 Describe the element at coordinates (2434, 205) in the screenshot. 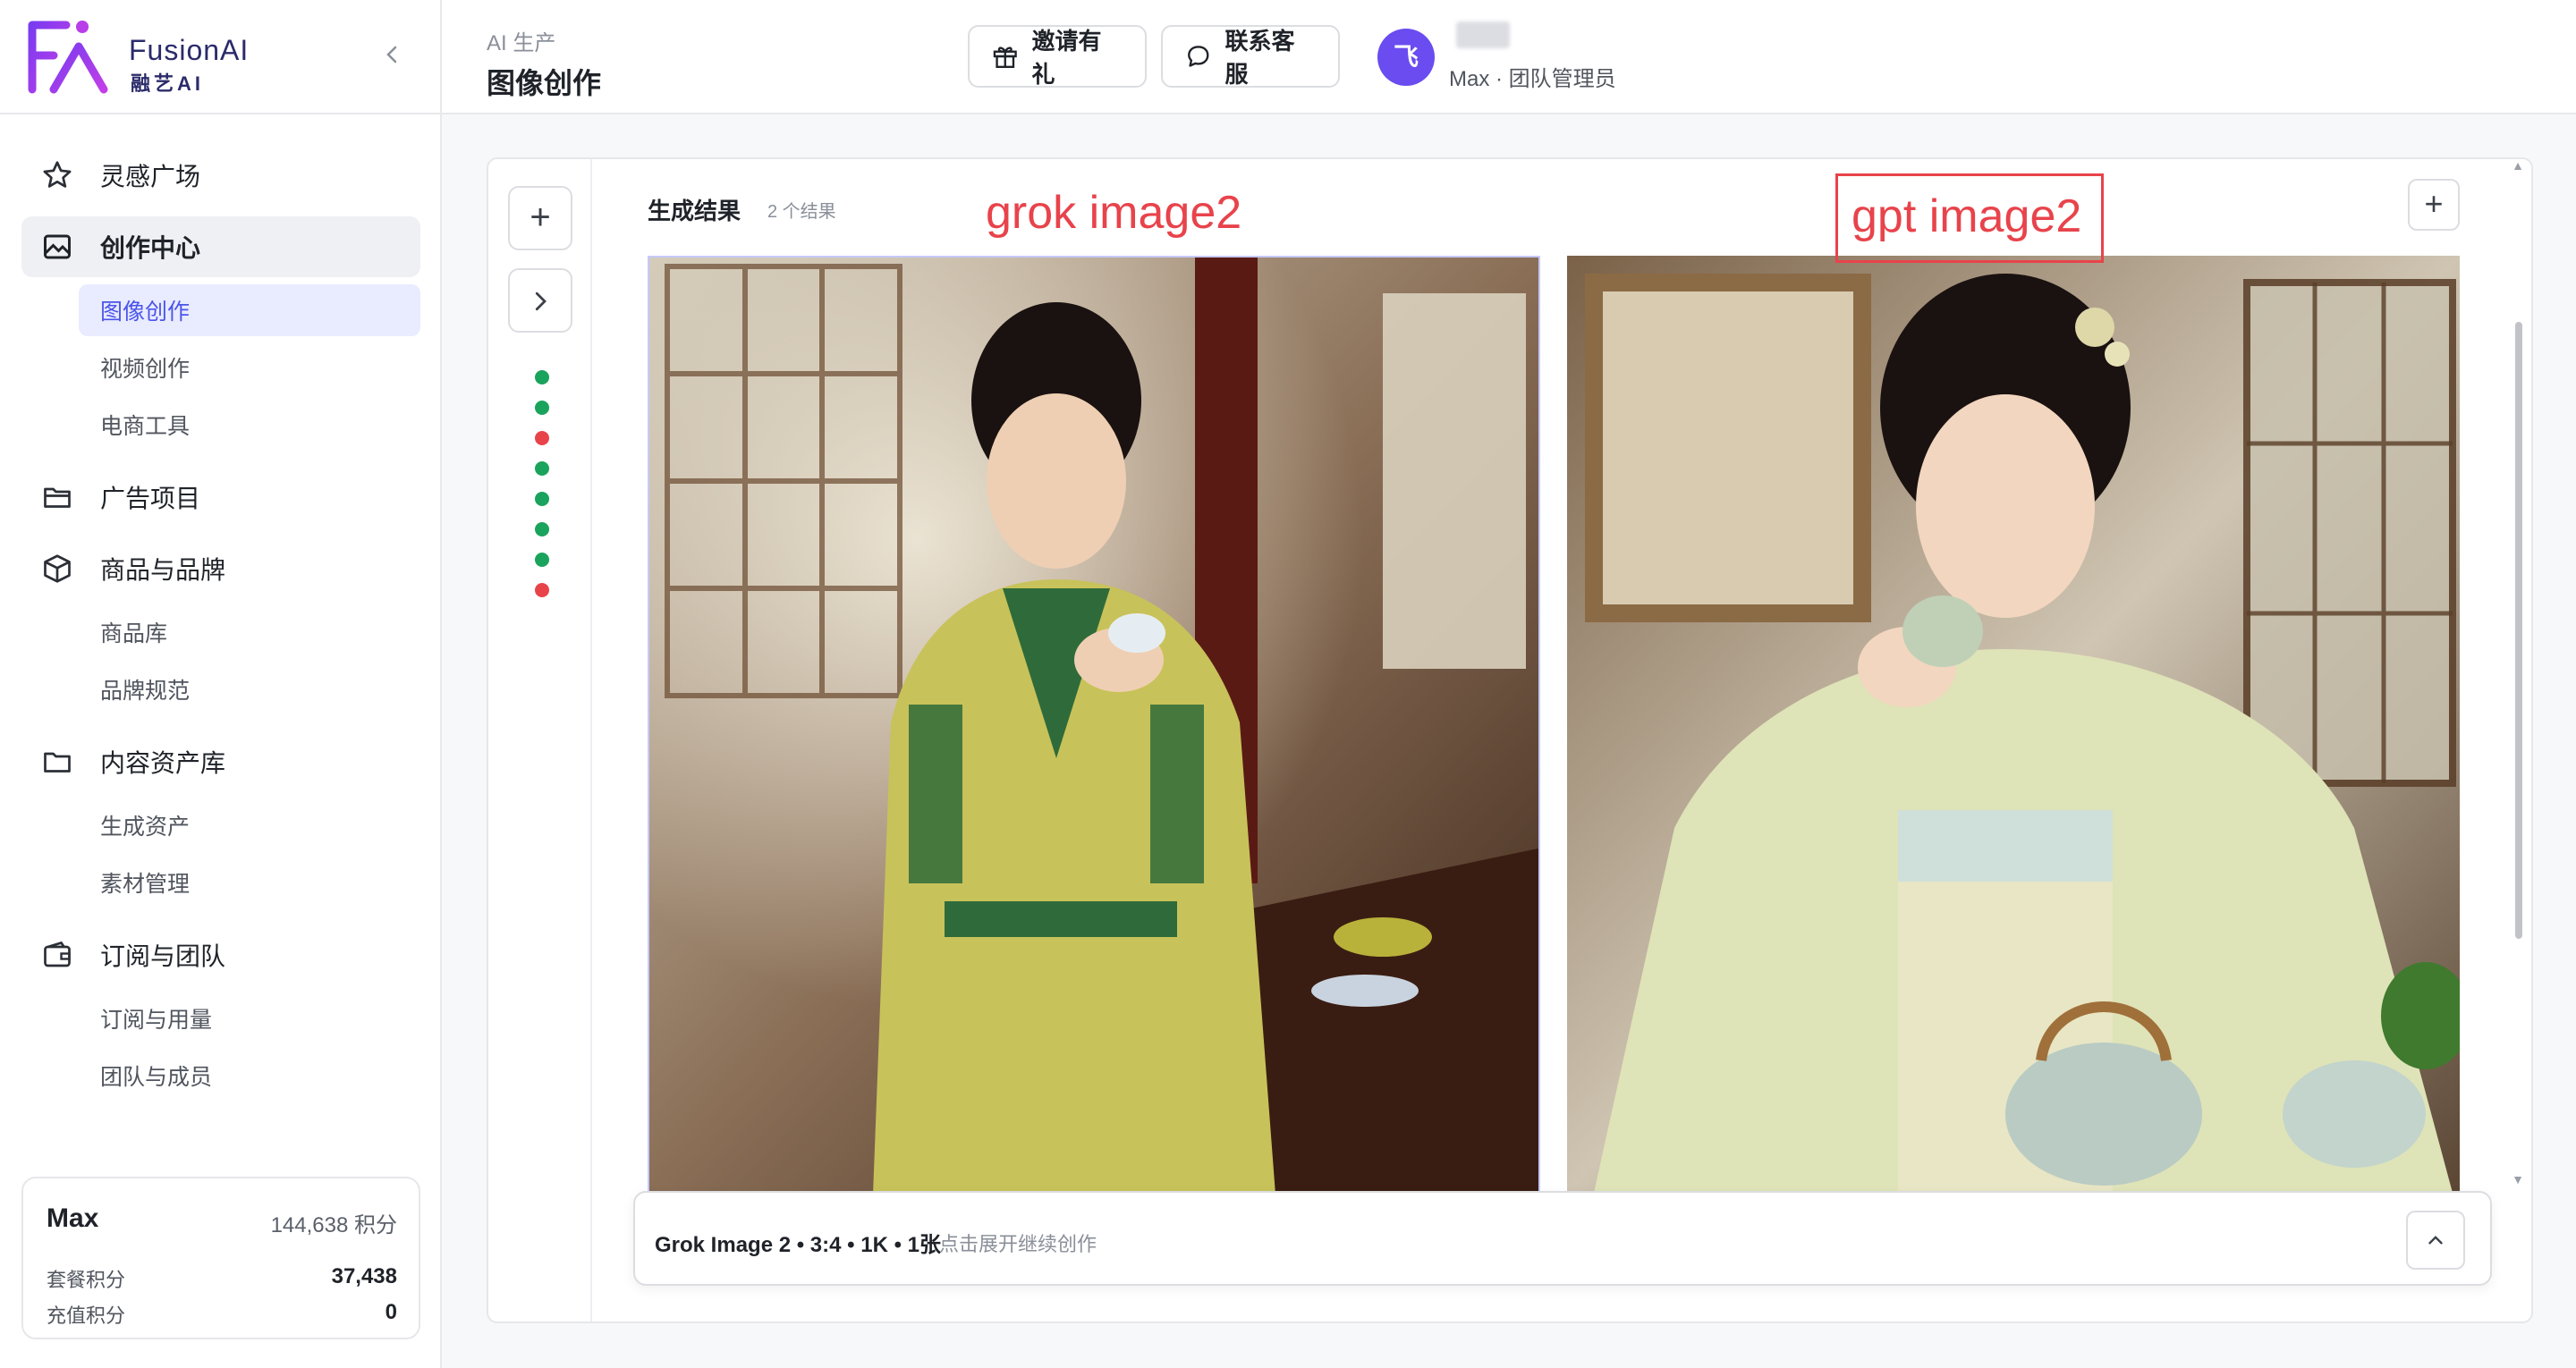

I see `add-result-button: +` at that location.